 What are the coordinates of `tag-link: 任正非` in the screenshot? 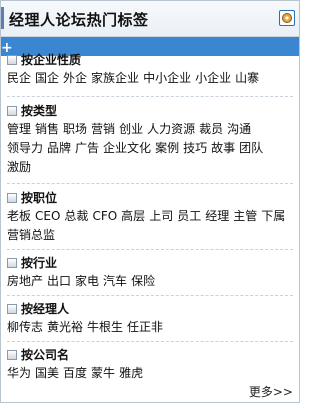 It's located at (145, 327).